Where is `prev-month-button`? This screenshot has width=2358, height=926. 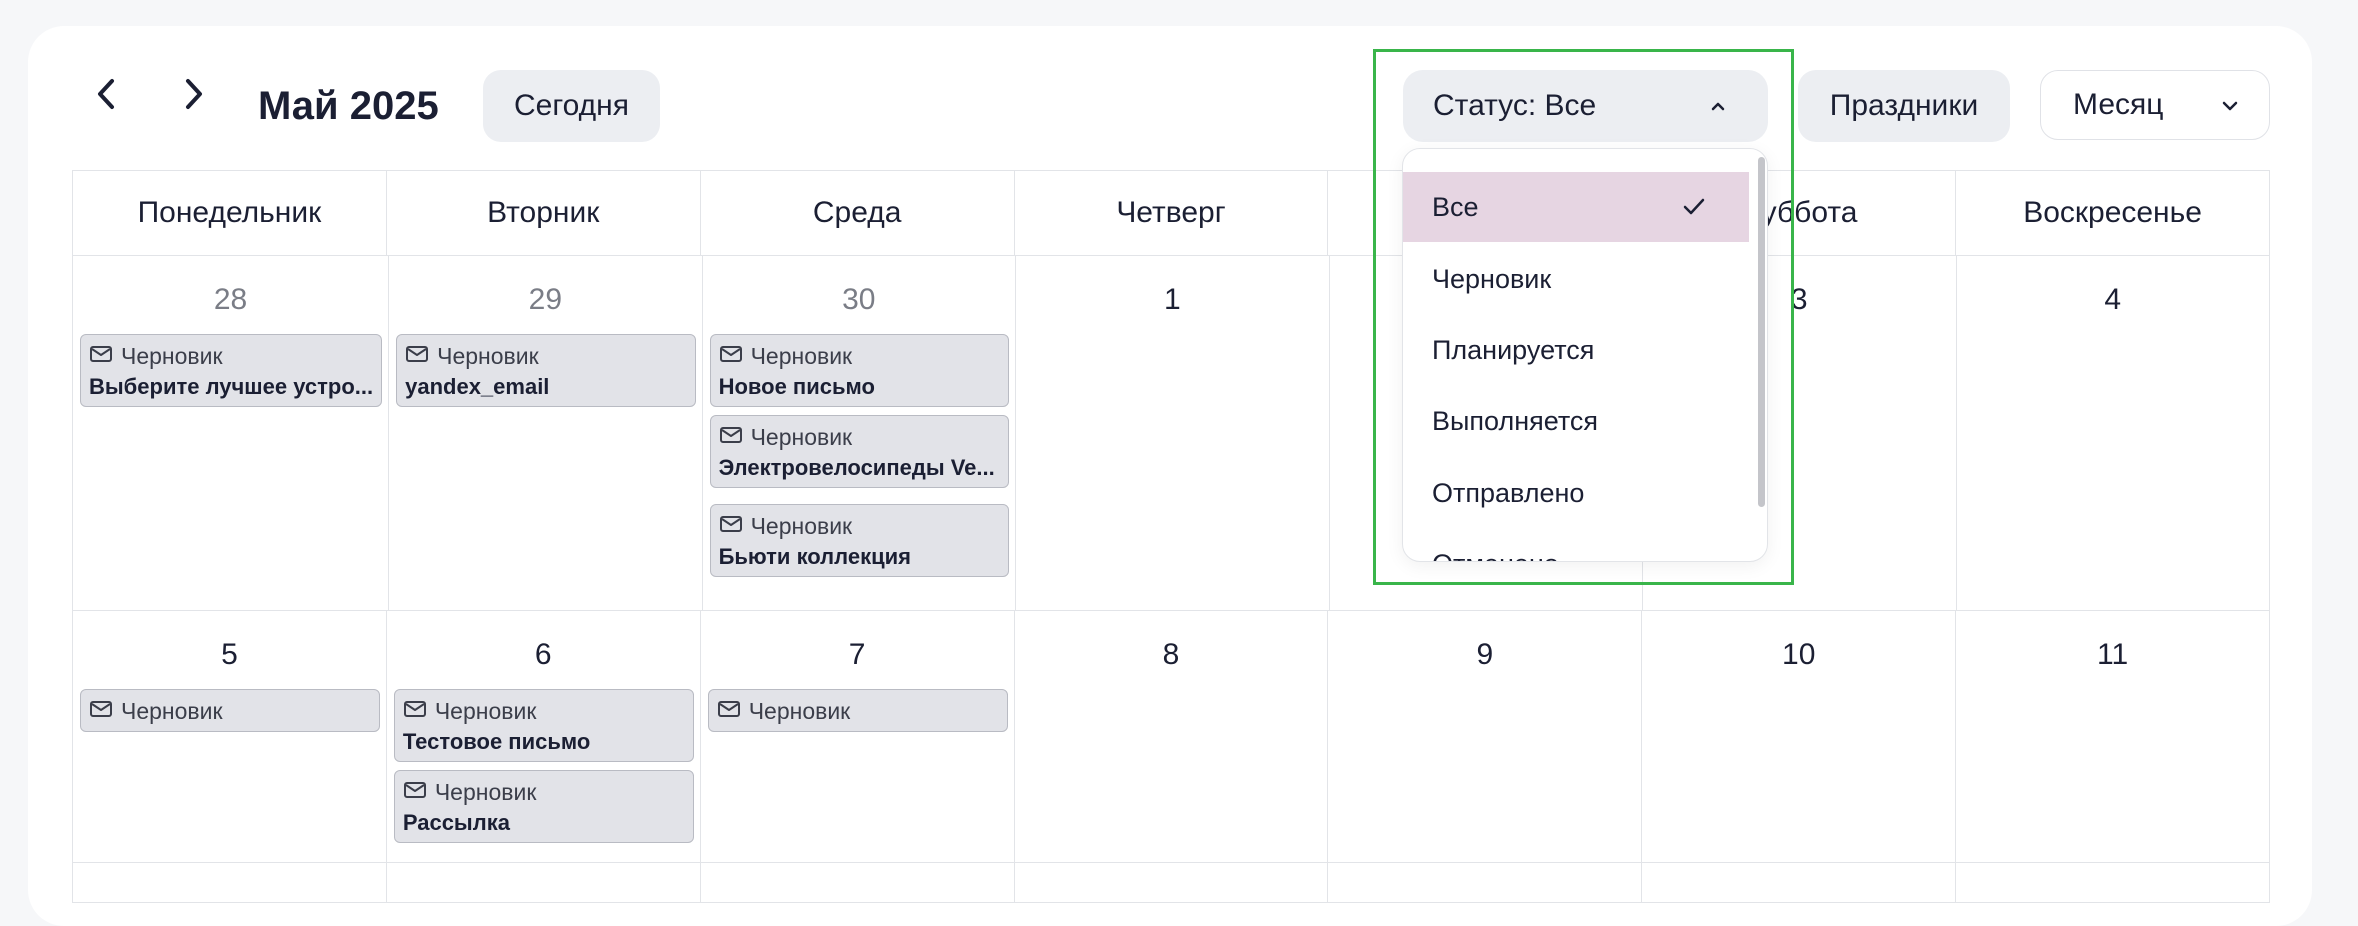 prev-month-button is located at coordinates (107, 94).